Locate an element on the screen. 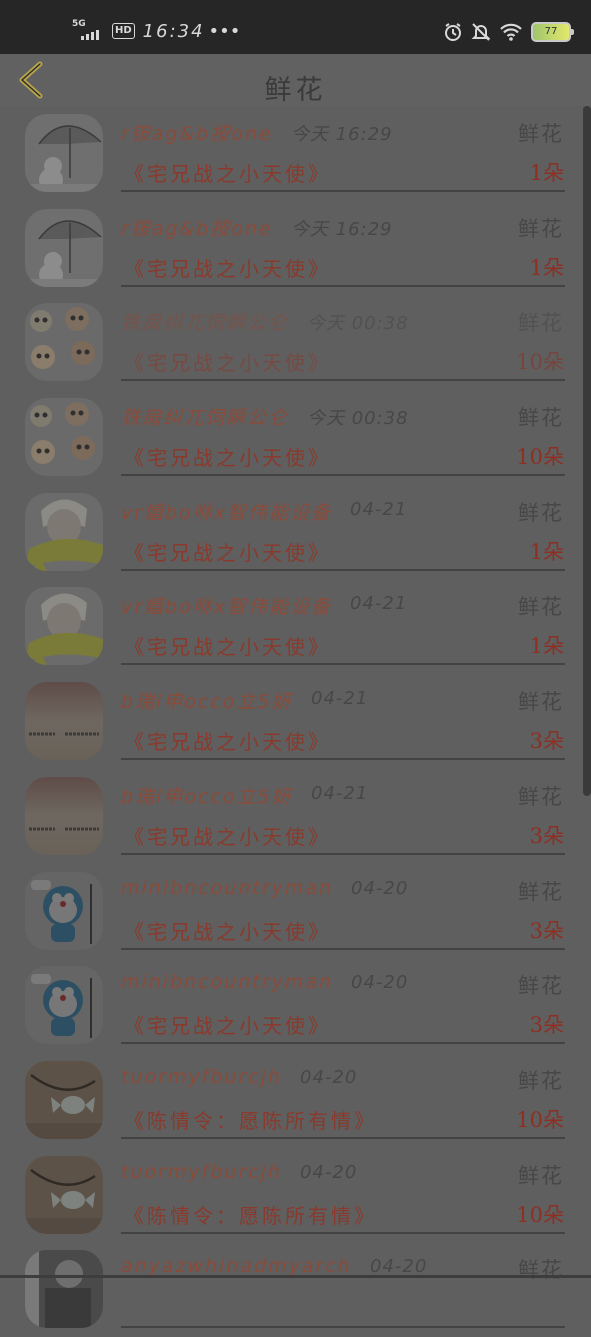 The height and width of the screenshot is (1337, 591). list-item: r铵ag&b按one 今天 16:29 鲜花 《宅兄战之小天使》 1朵 is located at coordinates (295, 153).